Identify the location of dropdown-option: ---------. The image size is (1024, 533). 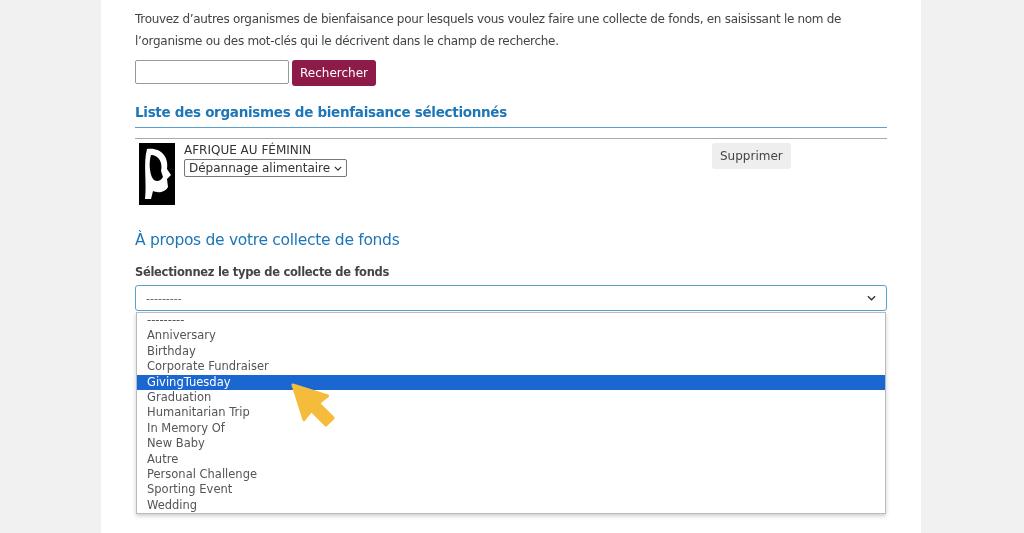
(511, 321).